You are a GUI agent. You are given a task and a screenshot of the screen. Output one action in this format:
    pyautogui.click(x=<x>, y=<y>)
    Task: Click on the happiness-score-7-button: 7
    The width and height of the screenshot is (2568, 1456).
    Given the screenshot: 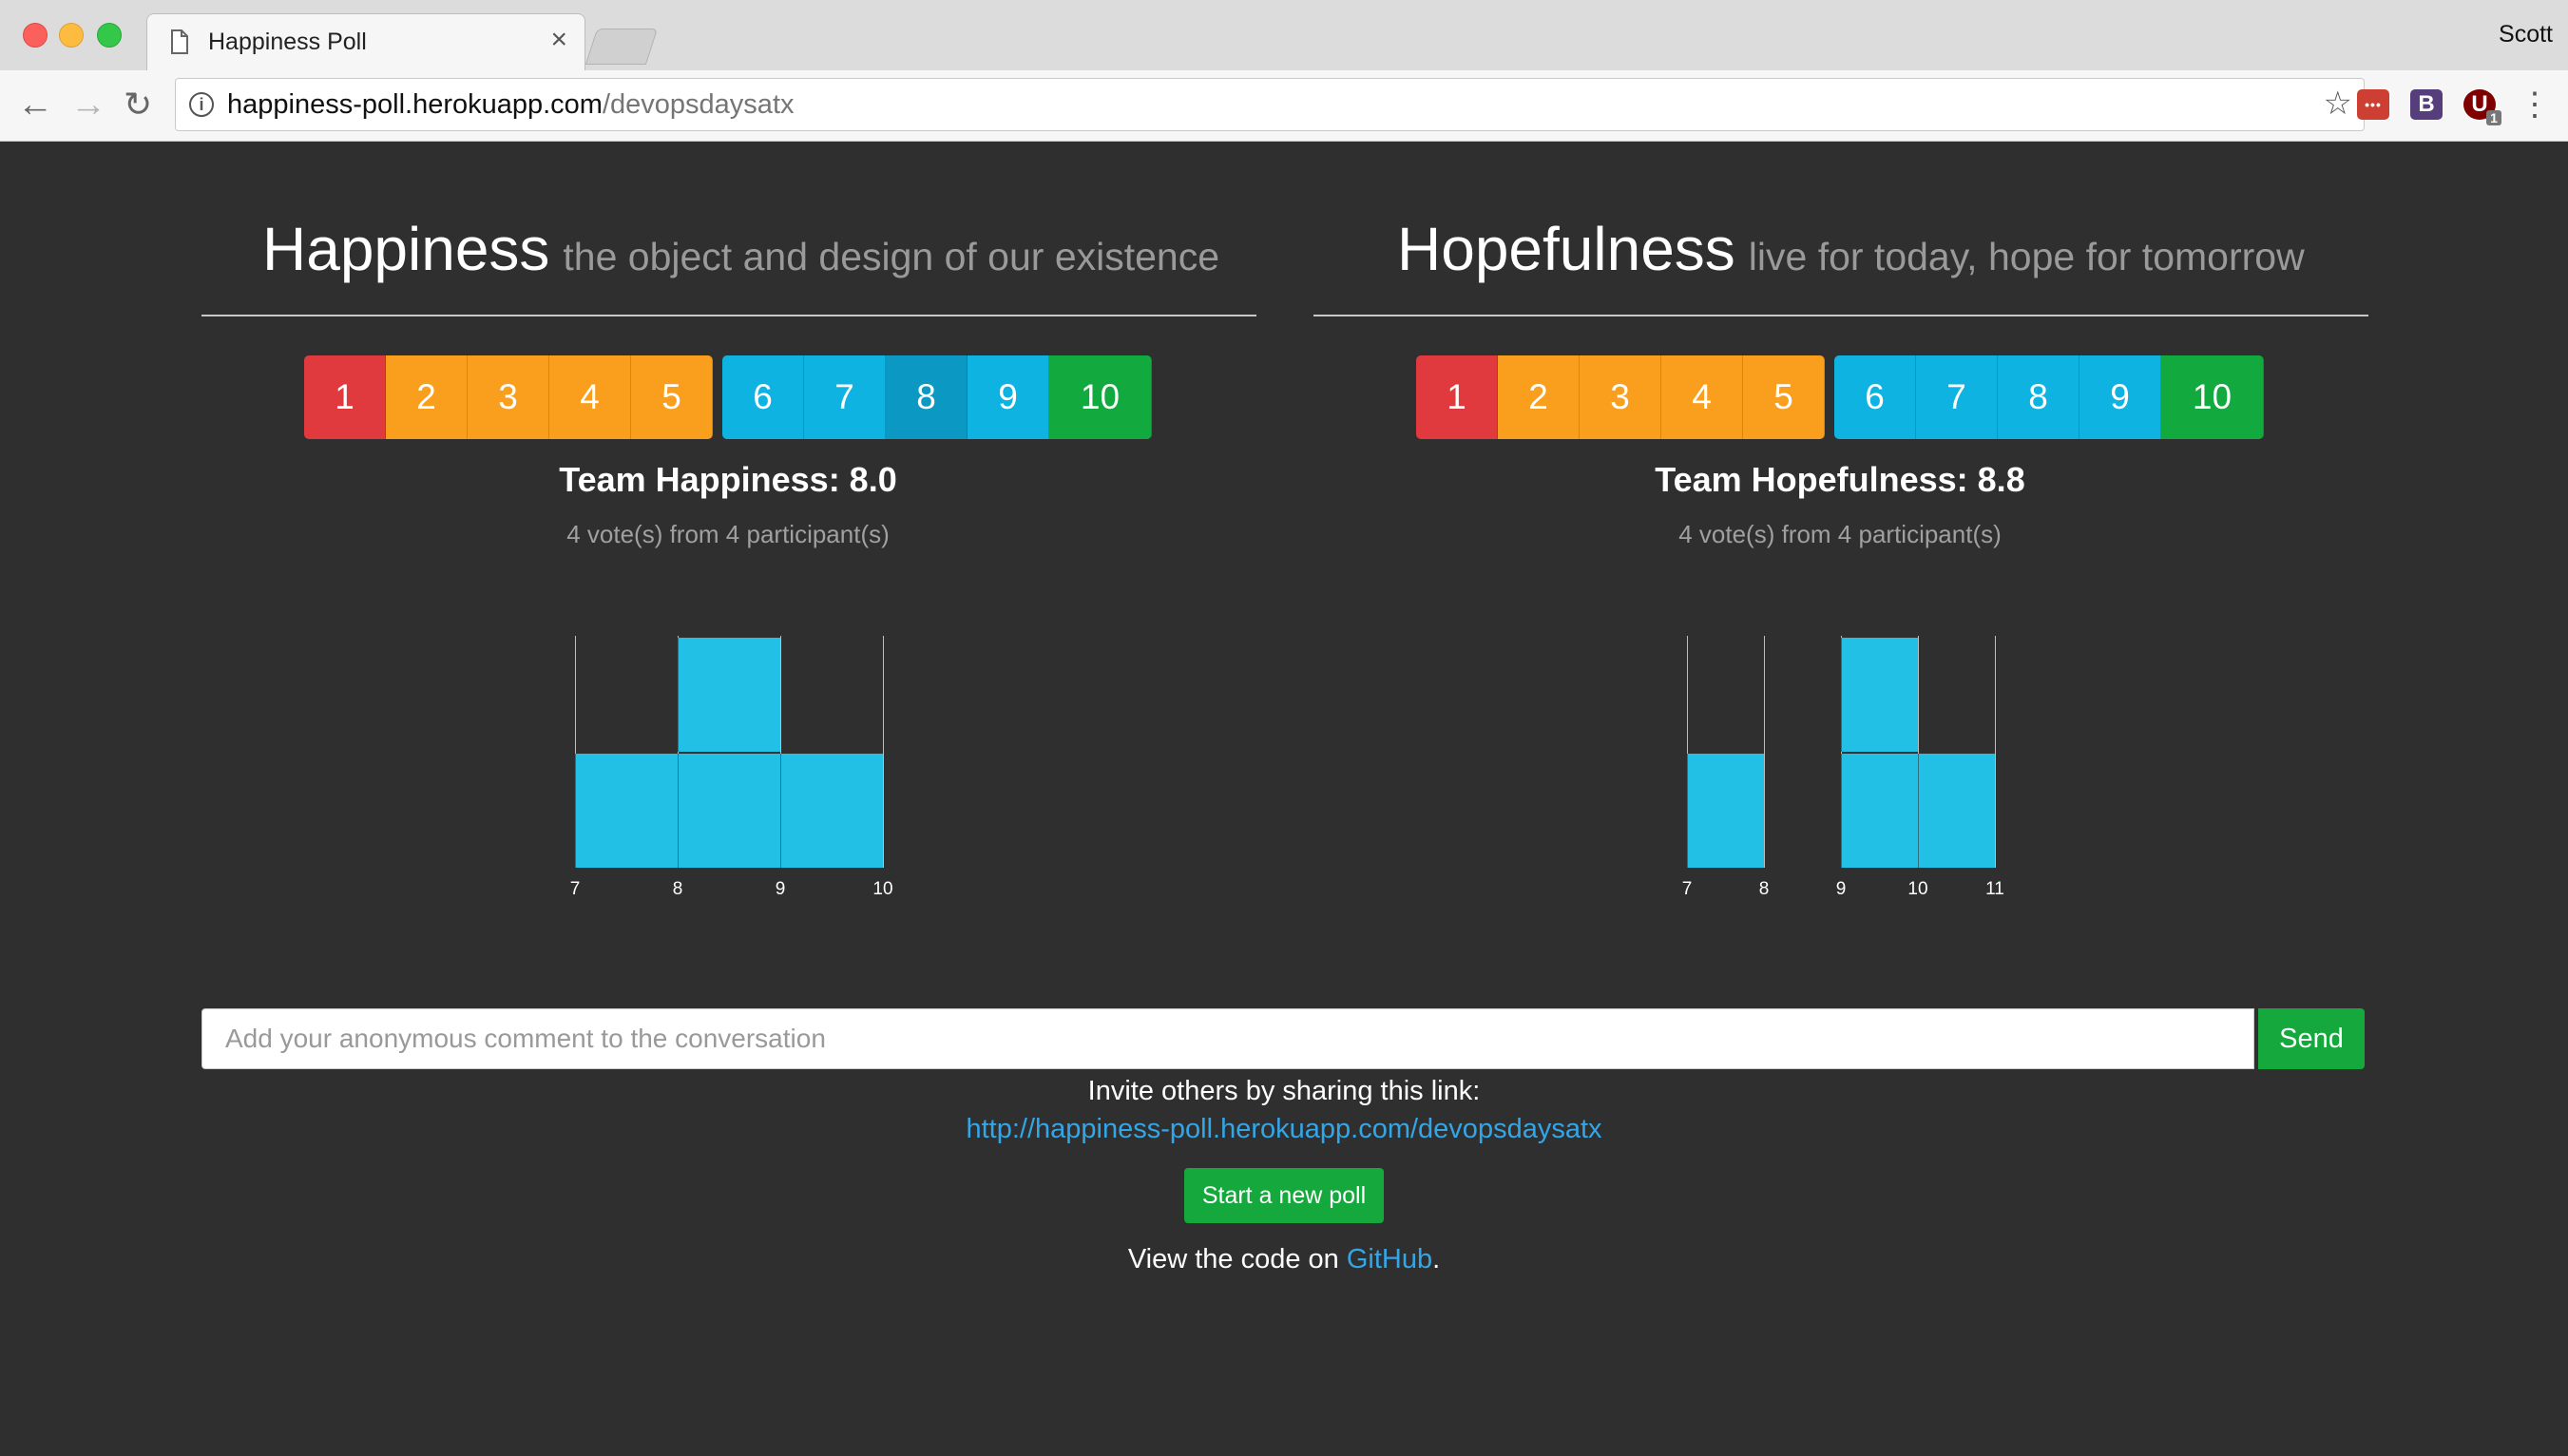 What is the action you would take?
    pyautogui.click(x=845, y=397)
    